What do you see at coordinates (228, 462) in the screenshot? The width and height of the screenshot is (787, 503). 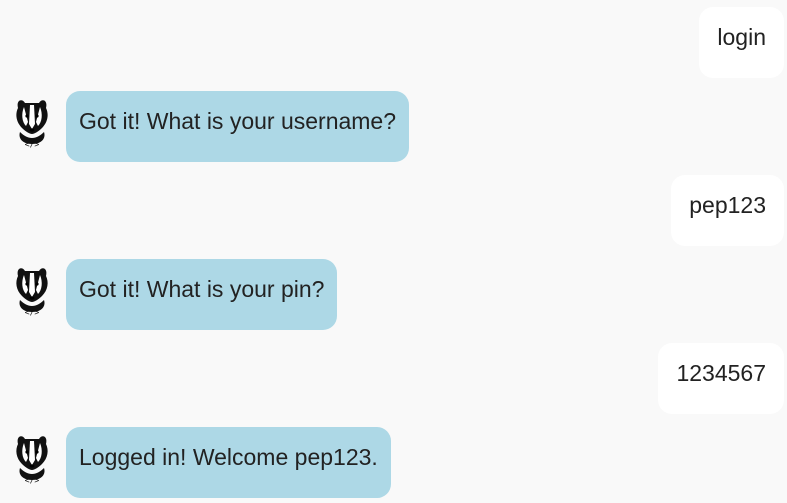 I see `bot-message-bubble: Logged in! Welcome pep123.` at bounding box center [228, 462].